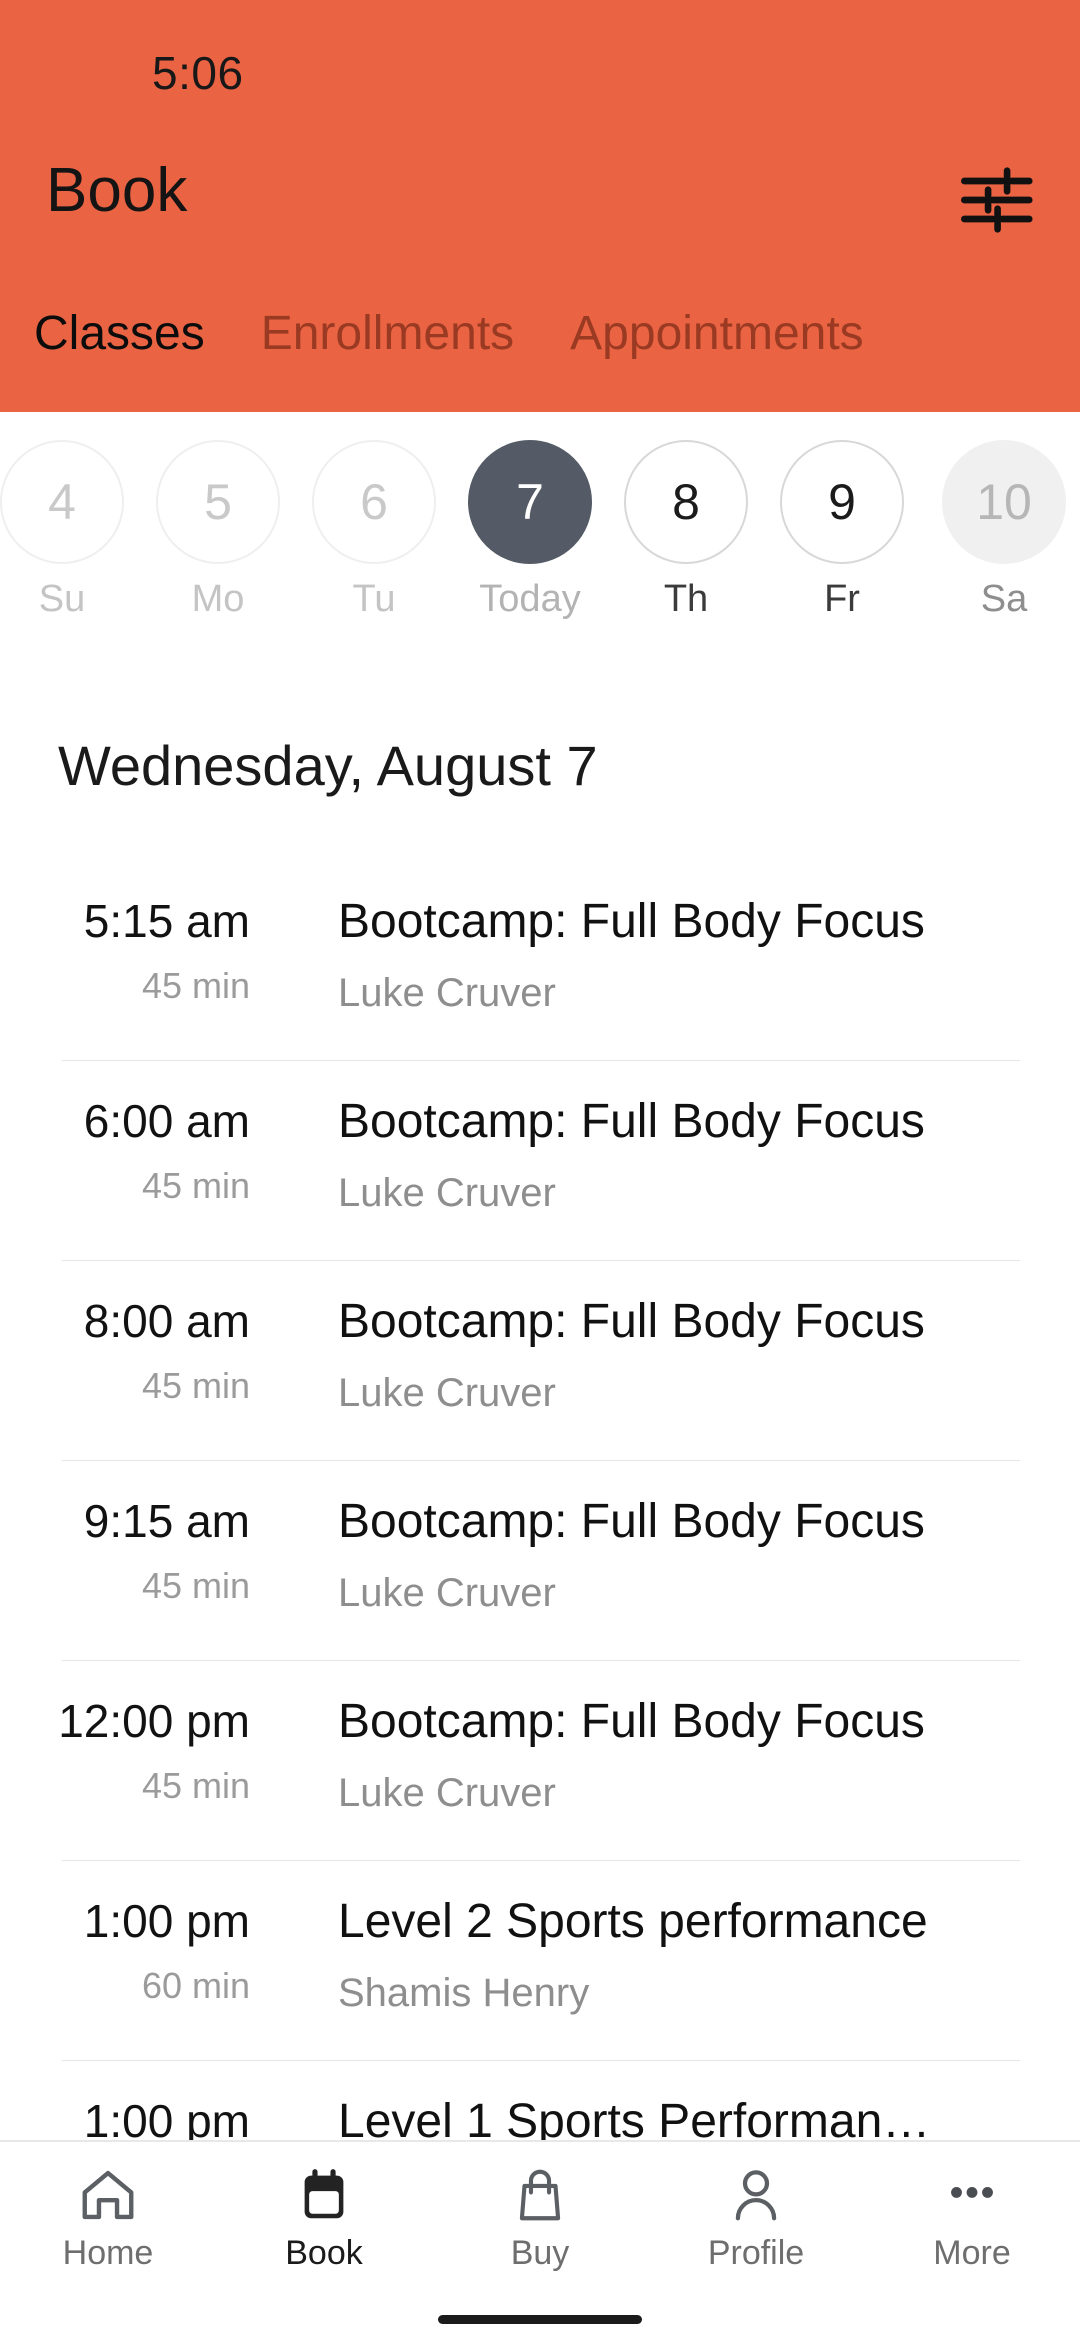  I want to click on day-item-today: 7 Today, so click(530, 529).